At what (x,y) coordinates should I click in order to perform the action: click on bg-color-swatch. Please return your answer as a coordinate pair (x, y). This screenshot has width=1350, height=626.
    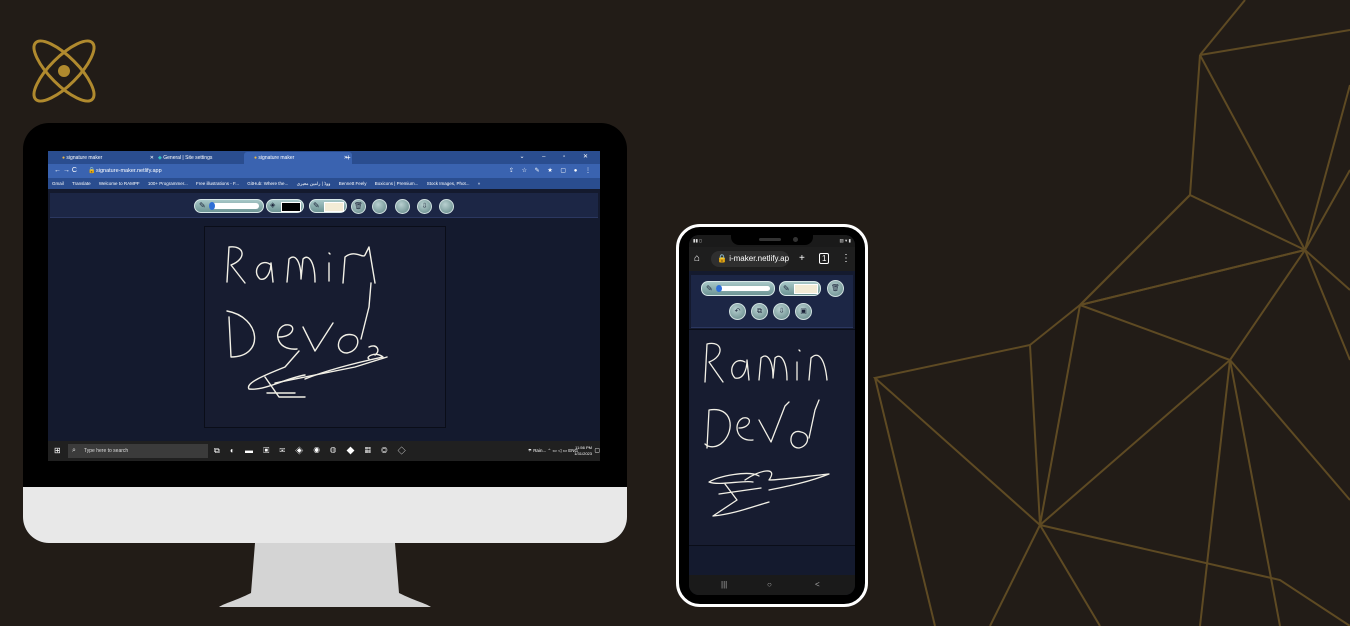
    Looking at the image, I should click on (291, 207).